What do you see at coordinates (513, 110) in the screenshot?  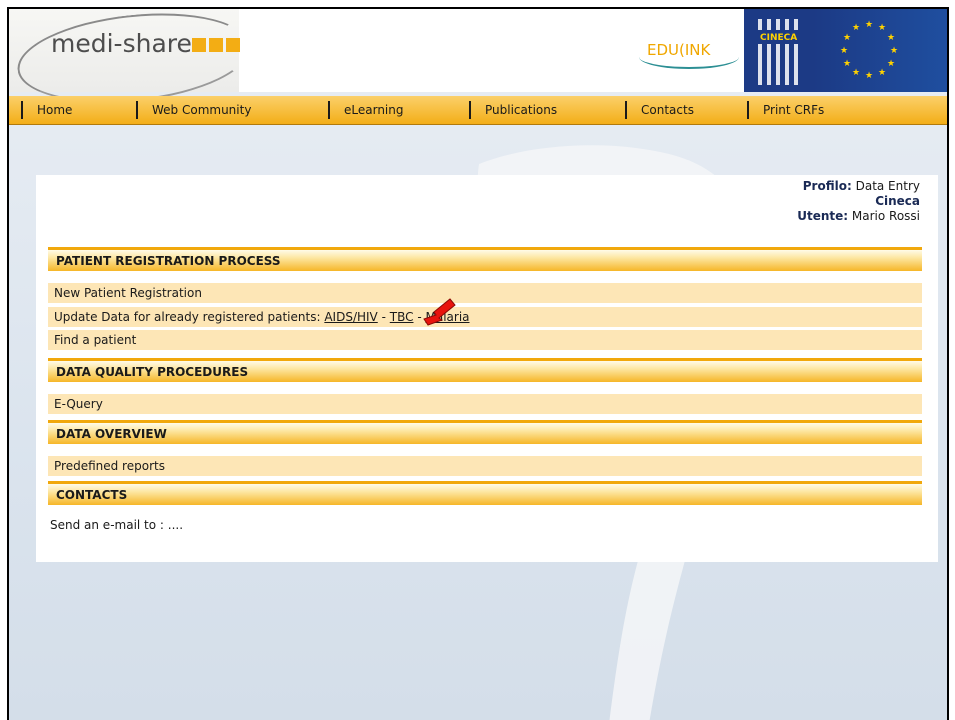 I see `nav-publications: Publications` at bounding box center [513, 110].